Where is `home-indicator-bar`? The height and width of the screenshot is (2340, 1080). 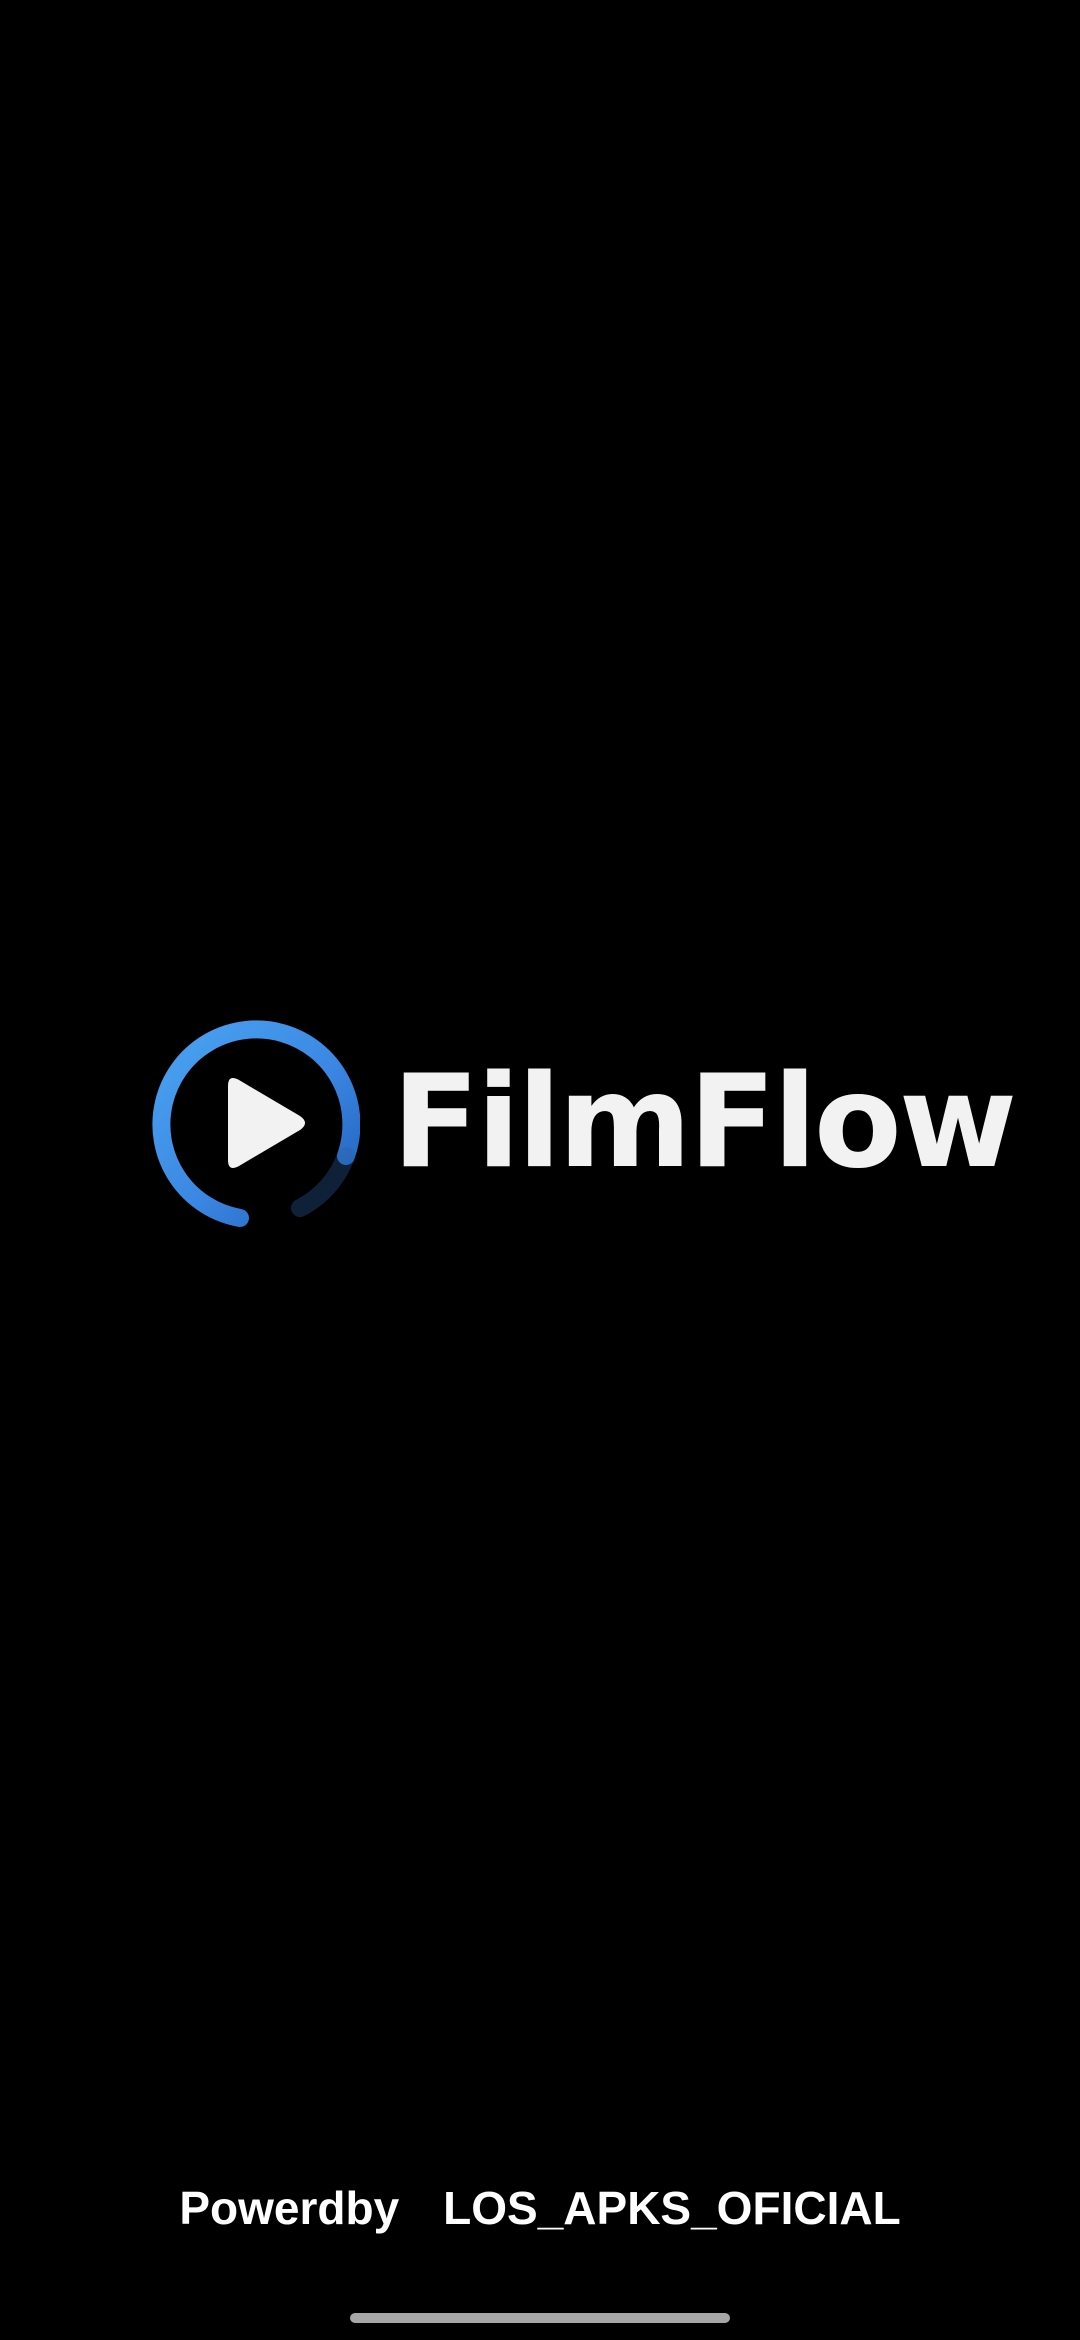
home-indicator-bar is located at coordinates (540, 2318).